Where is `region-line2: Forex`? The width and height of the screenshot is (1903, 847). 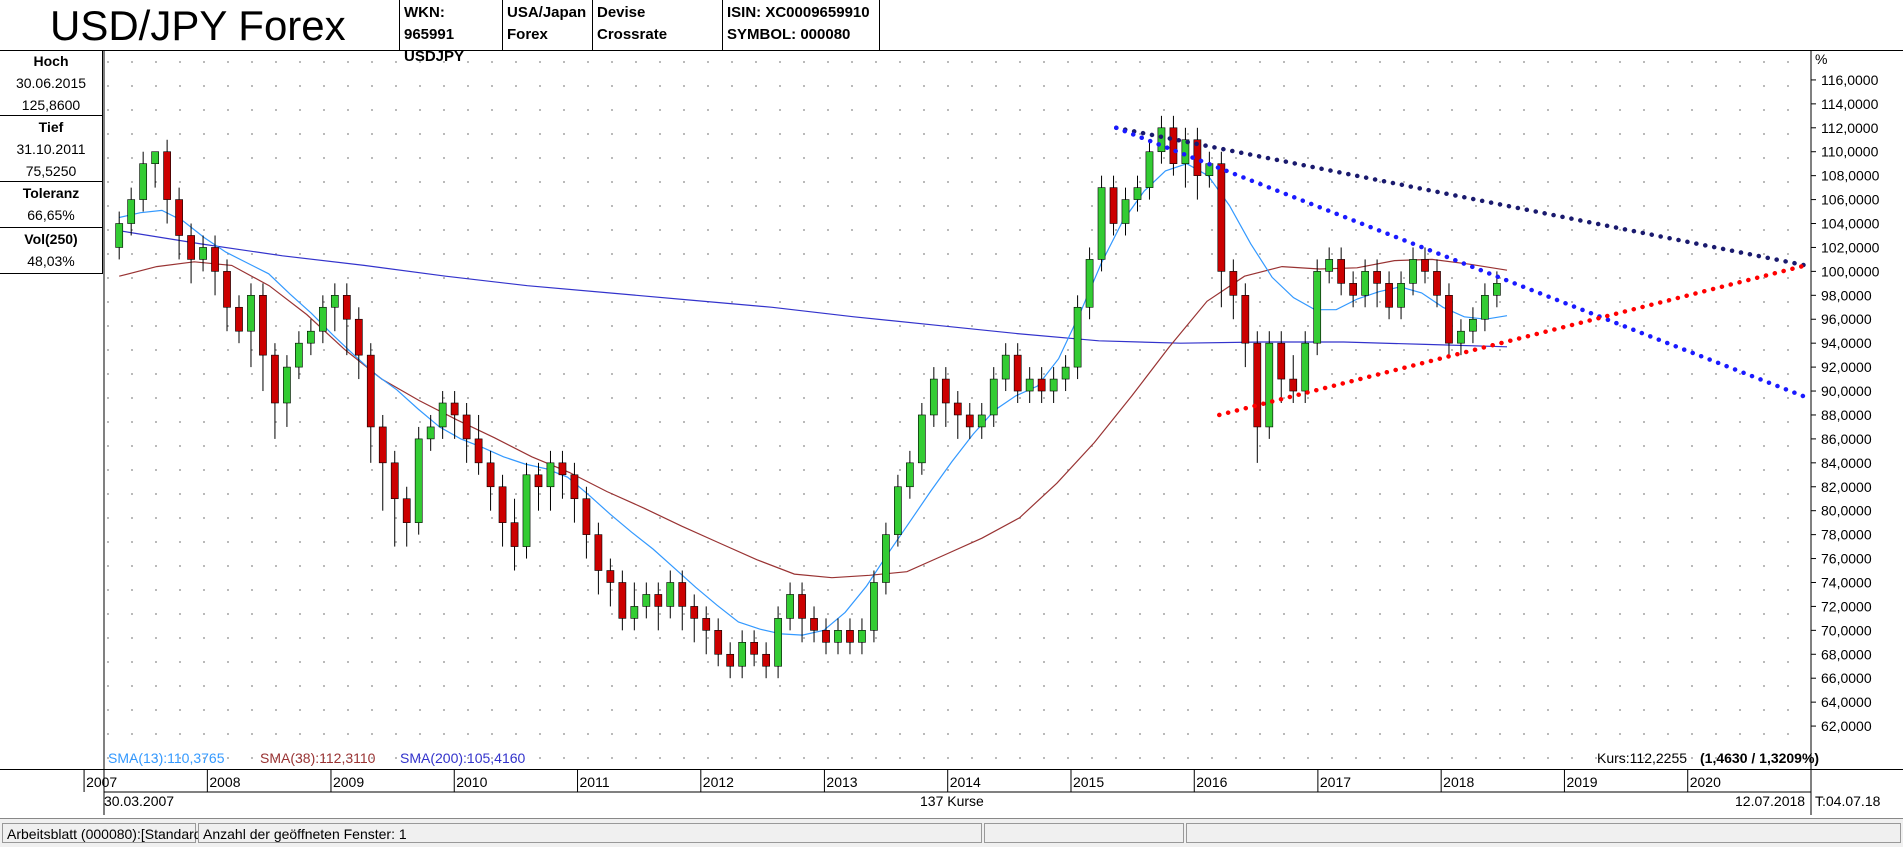 region-line2: Forex is located at coordinates (527, 34).